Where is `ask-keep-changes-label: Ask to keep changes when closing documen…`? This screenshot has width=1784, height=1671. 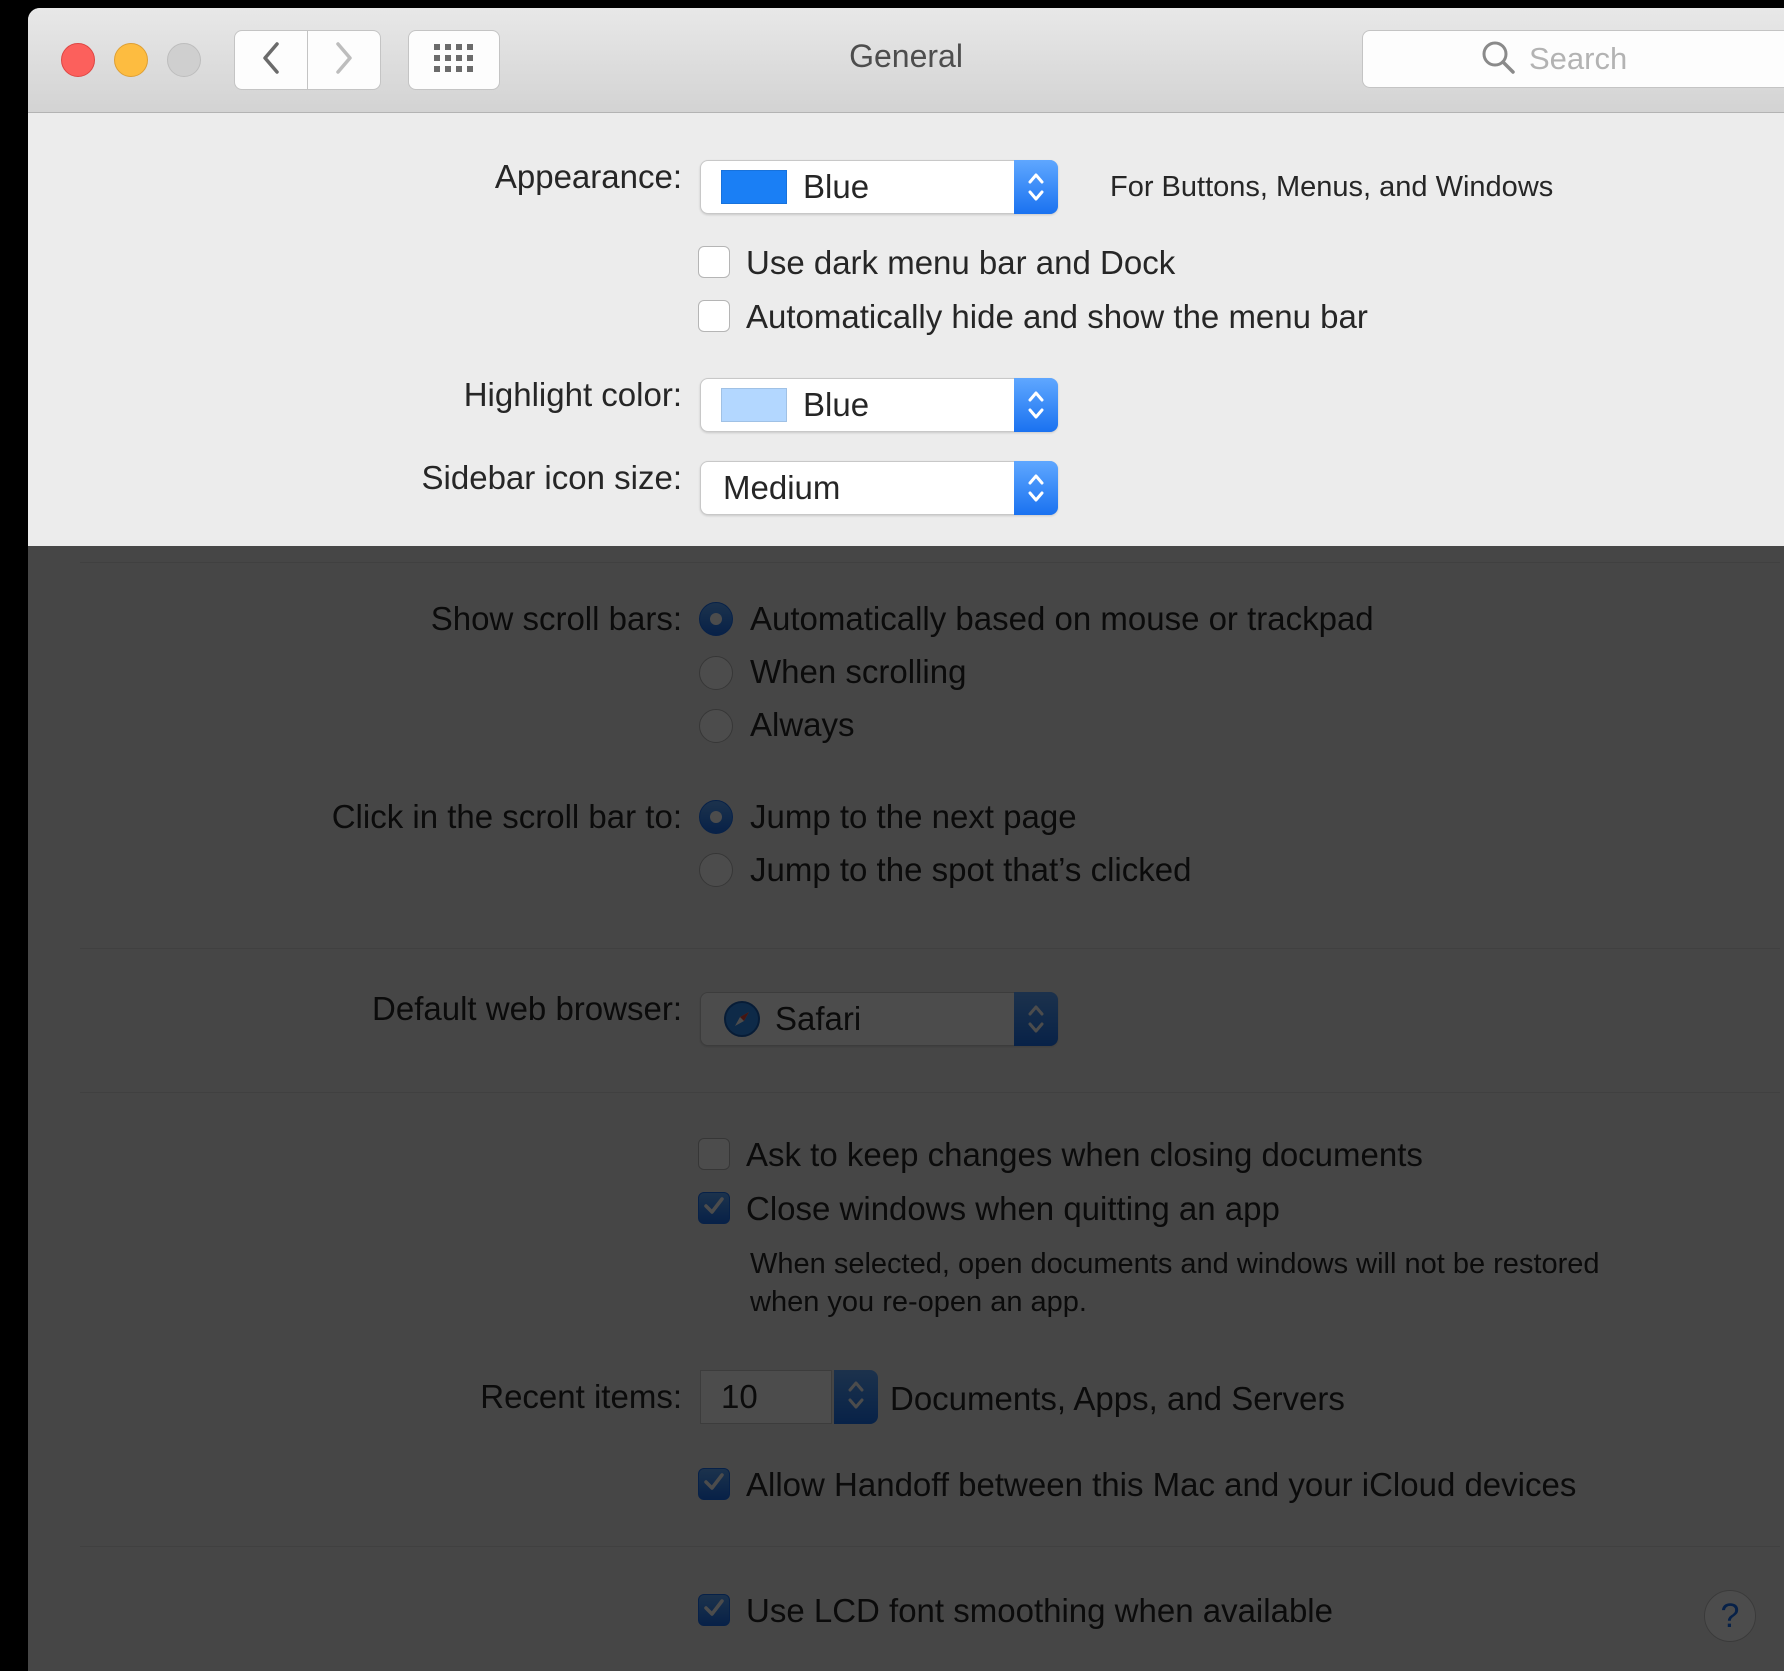 ask-keep-changes-label: Ask to keep changes when closing documen… is located at coordinates (1084, 1154).